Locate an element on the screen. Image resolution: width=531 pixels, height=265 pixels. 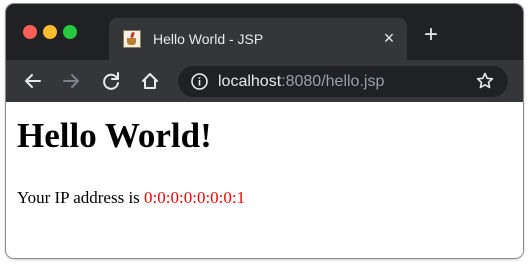
home-icon is located at coordinates (150, 81).